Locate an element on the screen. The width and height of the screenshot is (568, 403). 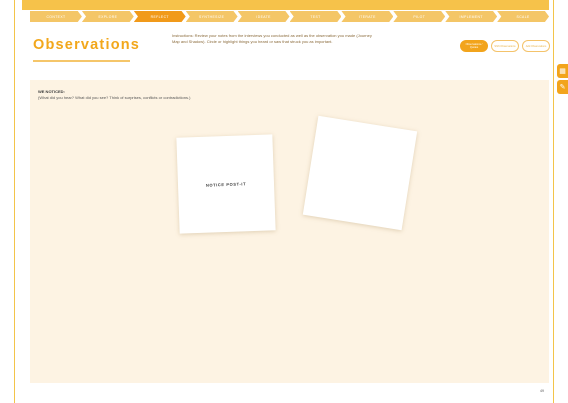
grid-icon: ▦ is located at coordinates (562, 71).